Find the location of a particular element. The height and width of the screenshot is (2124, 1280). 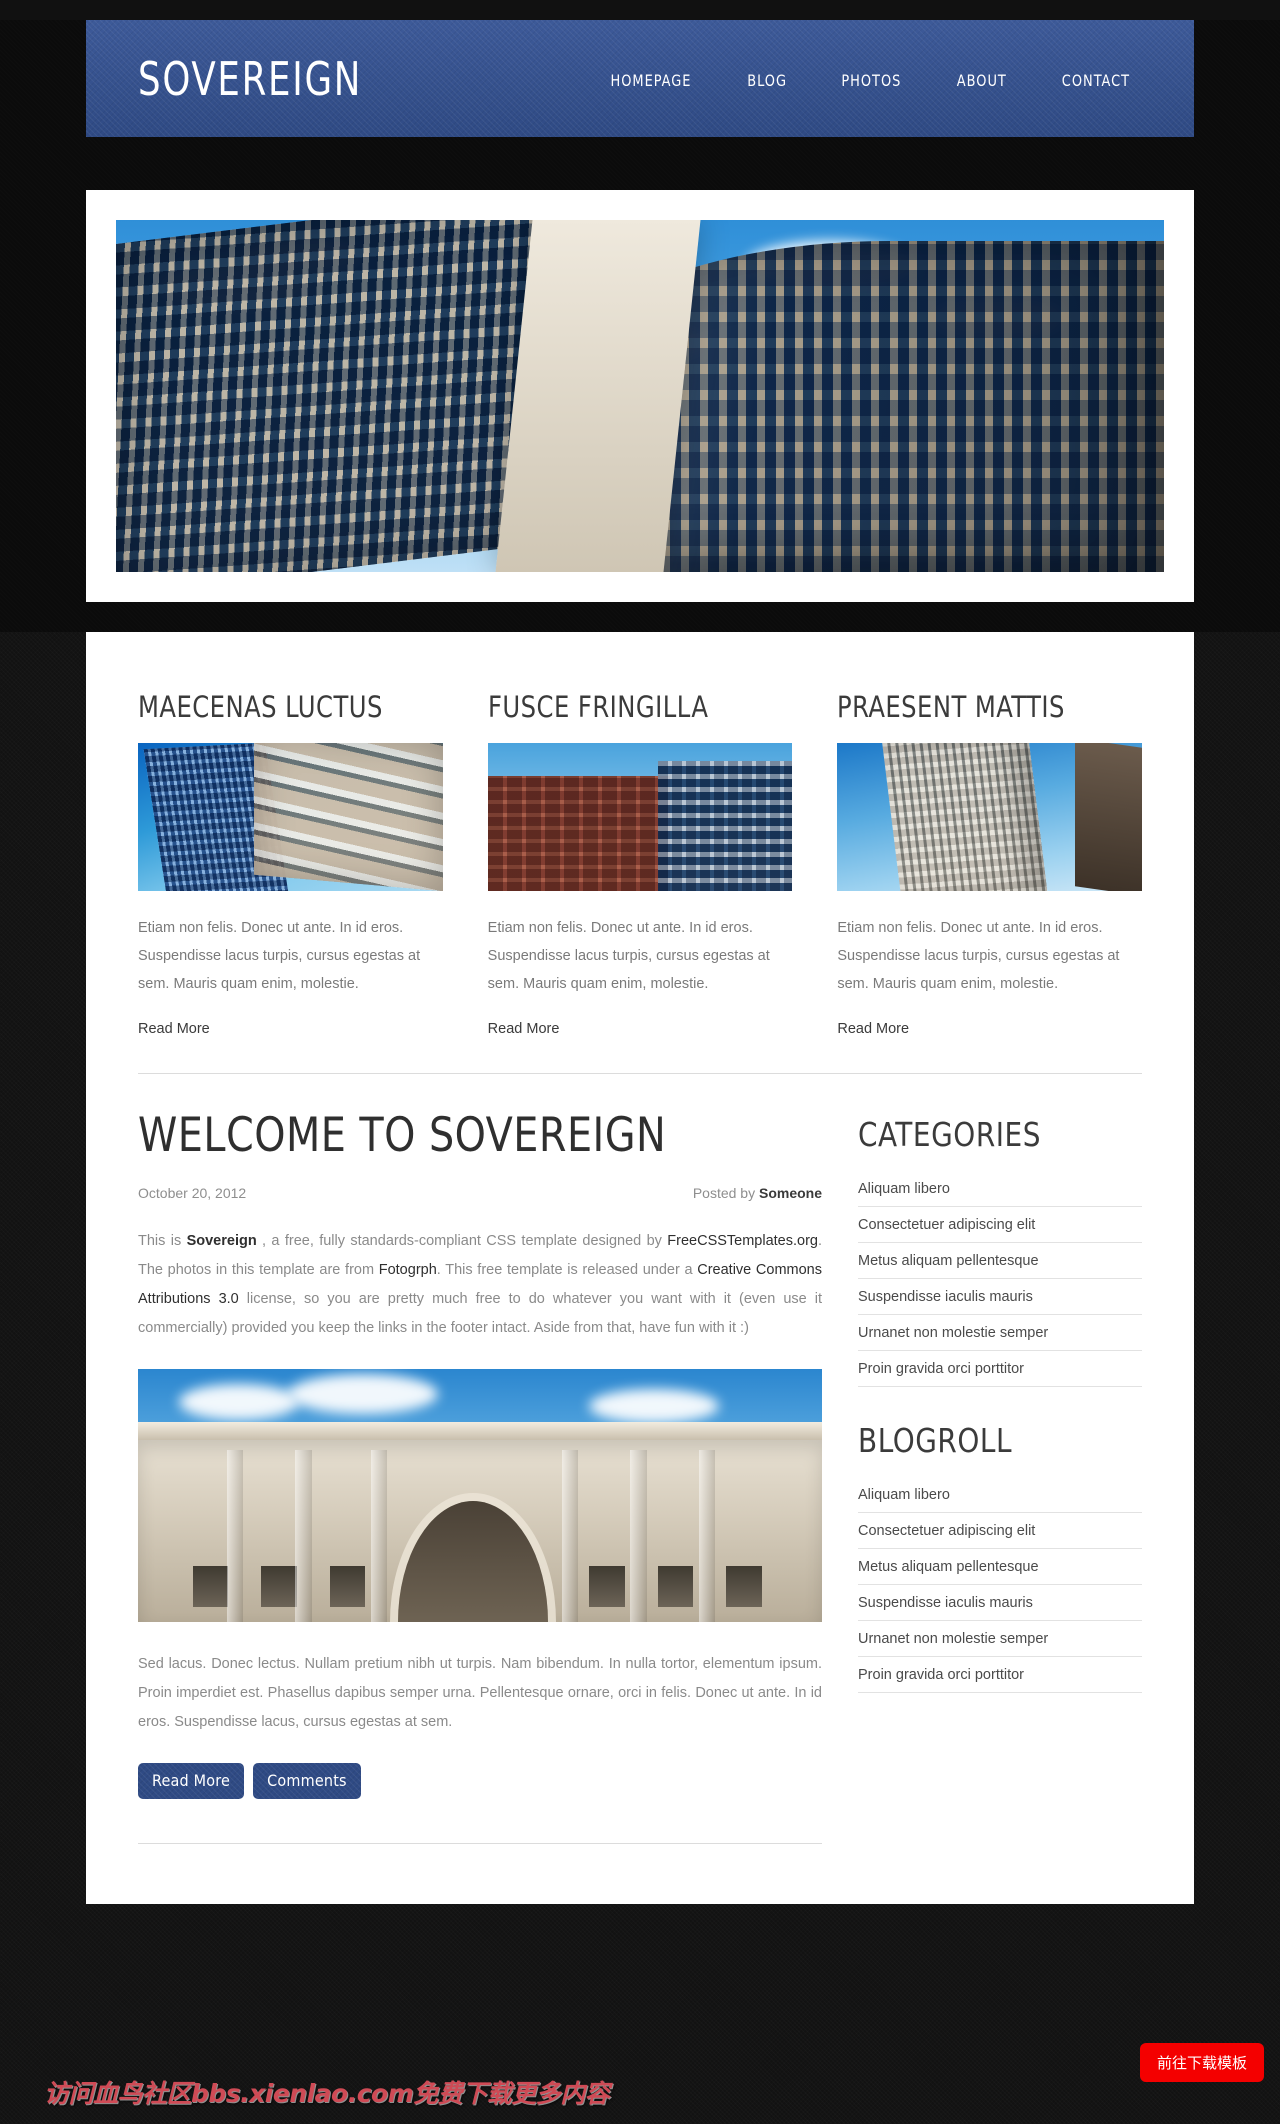

comments-button: Comments is located at coordinates (307, 1781).